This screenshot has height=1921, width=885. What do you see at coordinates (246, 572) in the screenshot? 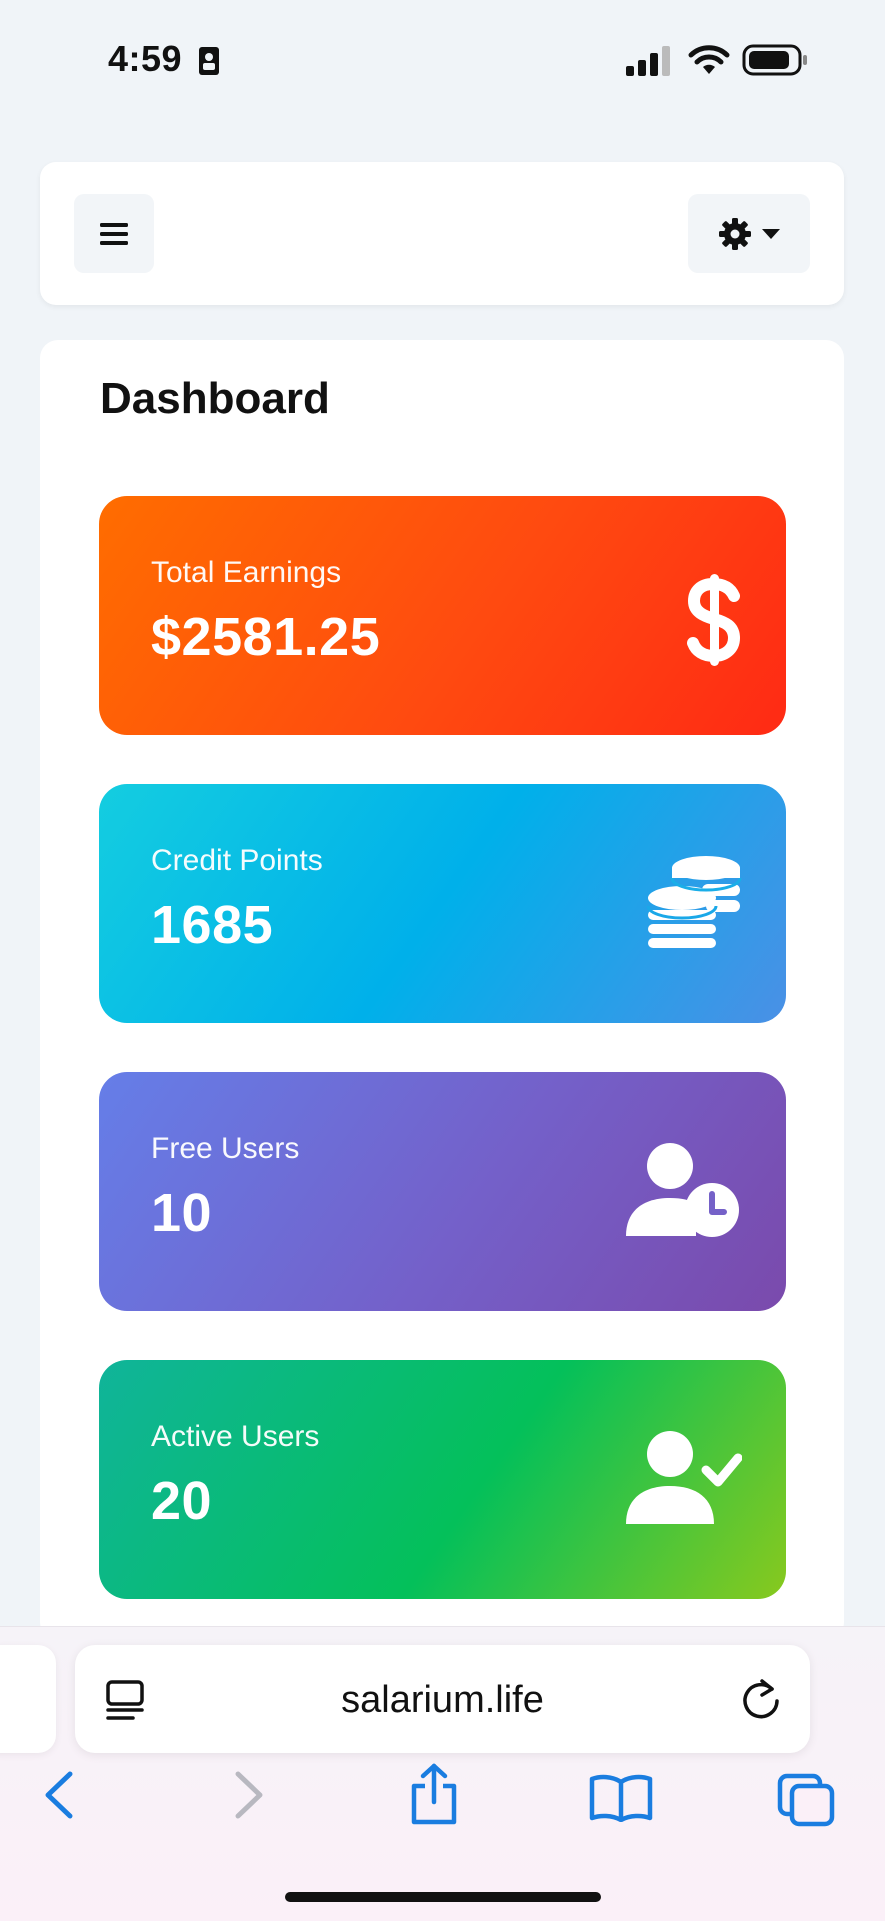
I see `stat-label: Total Earnings` at bounding box center [246, 572].